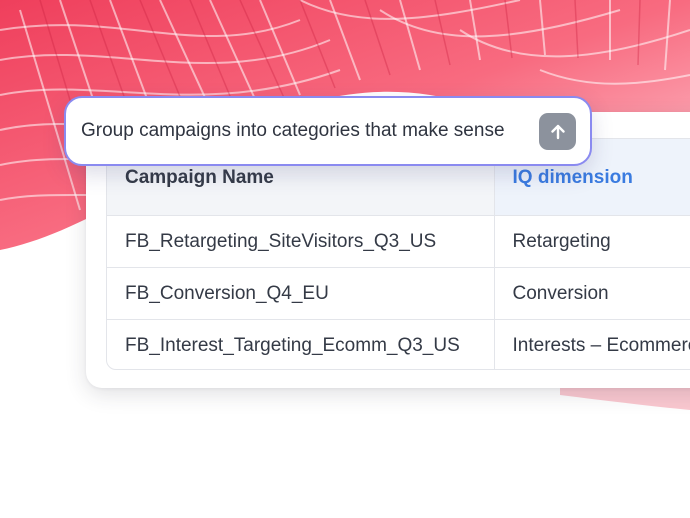  Describe the element at coordinates (591, 344) in the screenshot. I see `cell-iq-dimension: Interests – Ecommerce` at that location.